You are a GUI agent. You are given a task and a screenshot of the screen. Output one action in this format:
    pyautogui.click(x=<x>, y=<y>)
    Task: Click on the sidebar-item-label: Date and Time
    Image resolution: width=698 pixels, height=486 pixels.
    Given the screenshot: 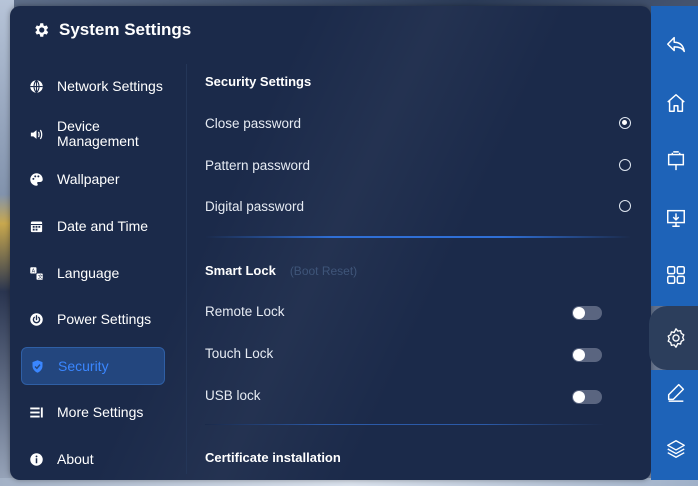 What is the action you would take?
    pyautogui.click(x=103, y=225)
    